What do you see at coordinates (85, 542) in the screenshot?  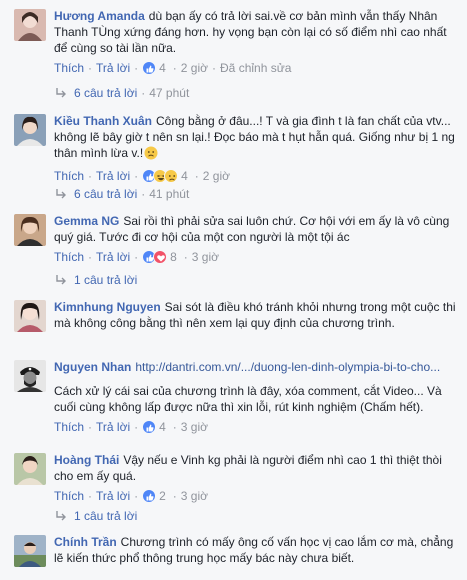 I see `comment-author: Chính Trần` at bounding box center [85, 542].